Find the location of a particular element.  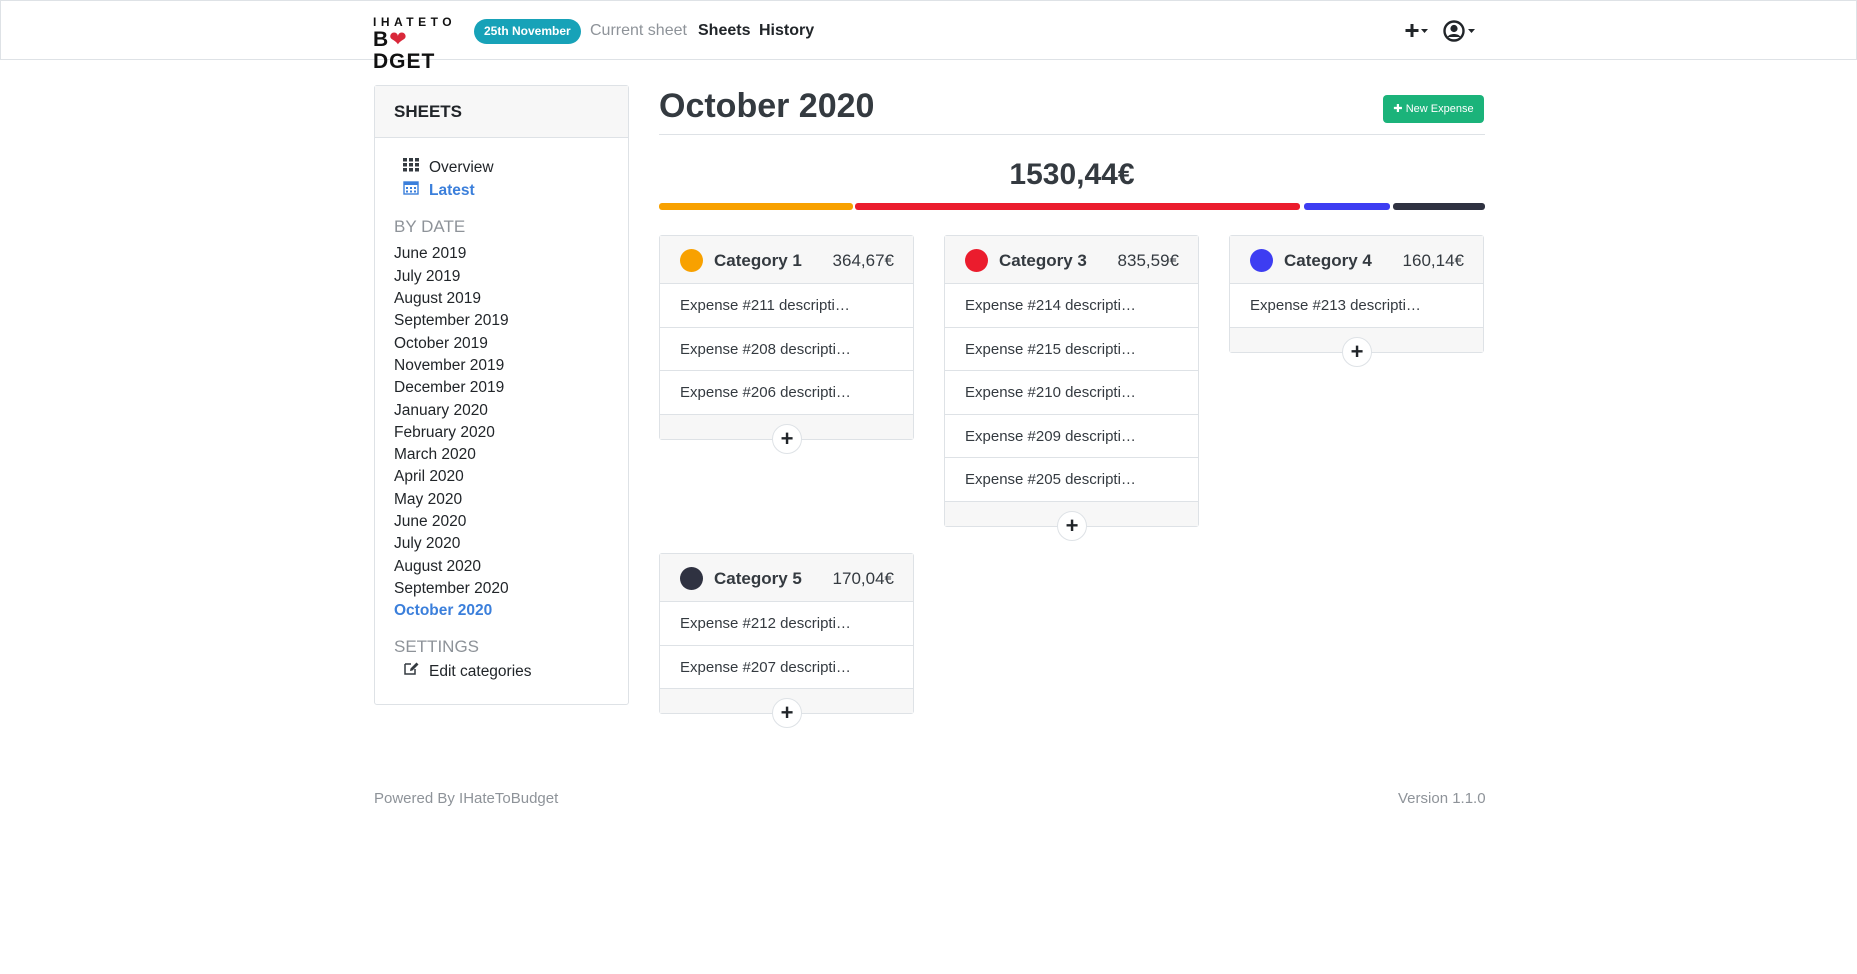

category-card-header: Category 4 160,14€ is located at coordinates (1356, 260).